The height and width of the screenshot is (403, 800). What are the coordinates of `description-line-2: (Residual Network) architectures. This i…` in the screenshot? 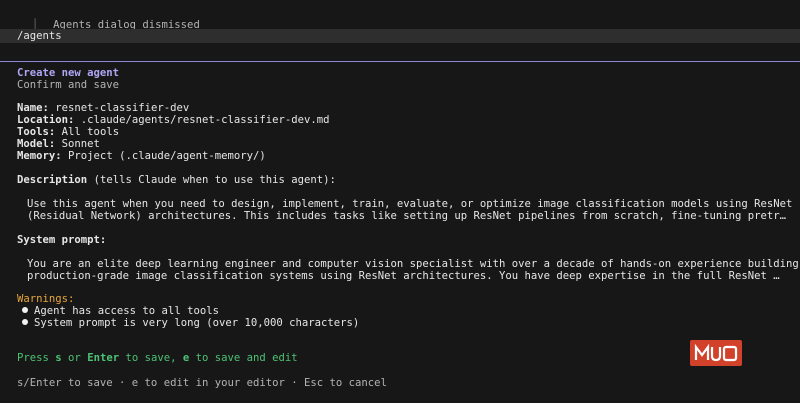 It's located at (406, 216).